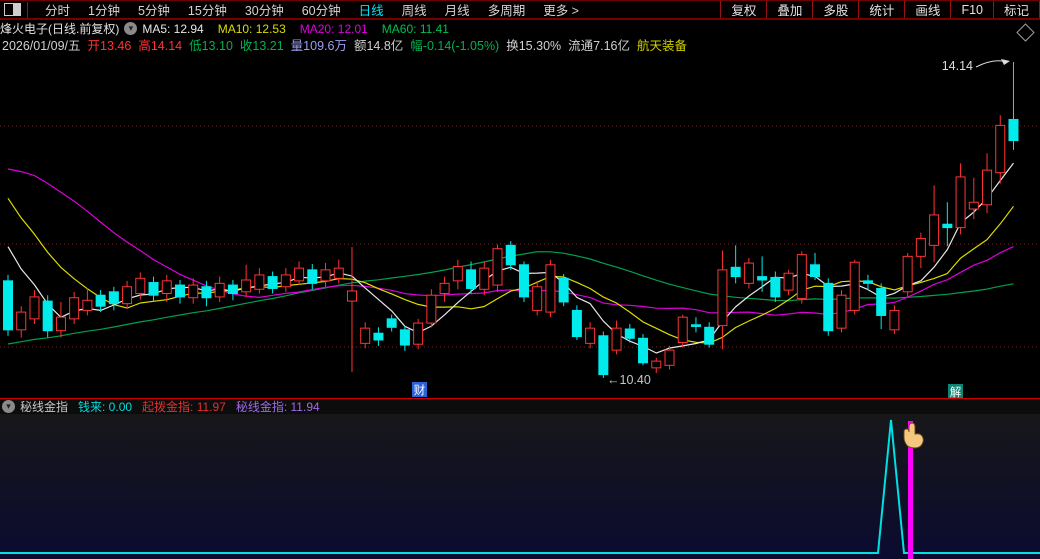  What do you see at coordinates (154, 9) in the screenshot?
I see `tab-5分钟: 5分钟` at bounding box center [154, 9].